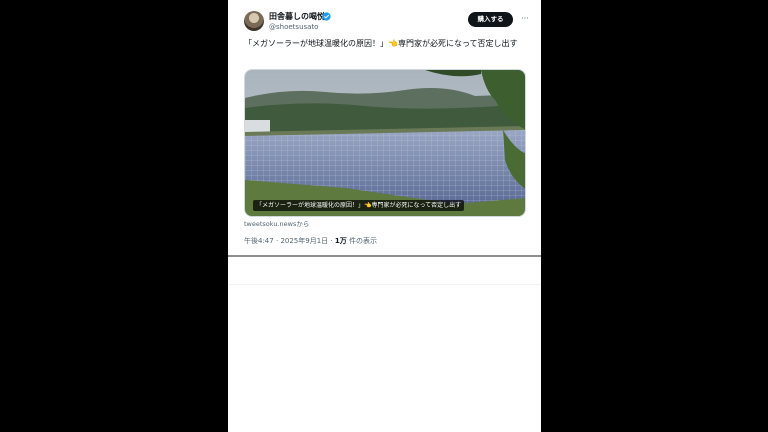 The height and width of the screenshot is (432, 768). I want to click on tweet-meta: 午後4:47 · 2025年9月1日 · 1万 件の表示, so click(310, 241).